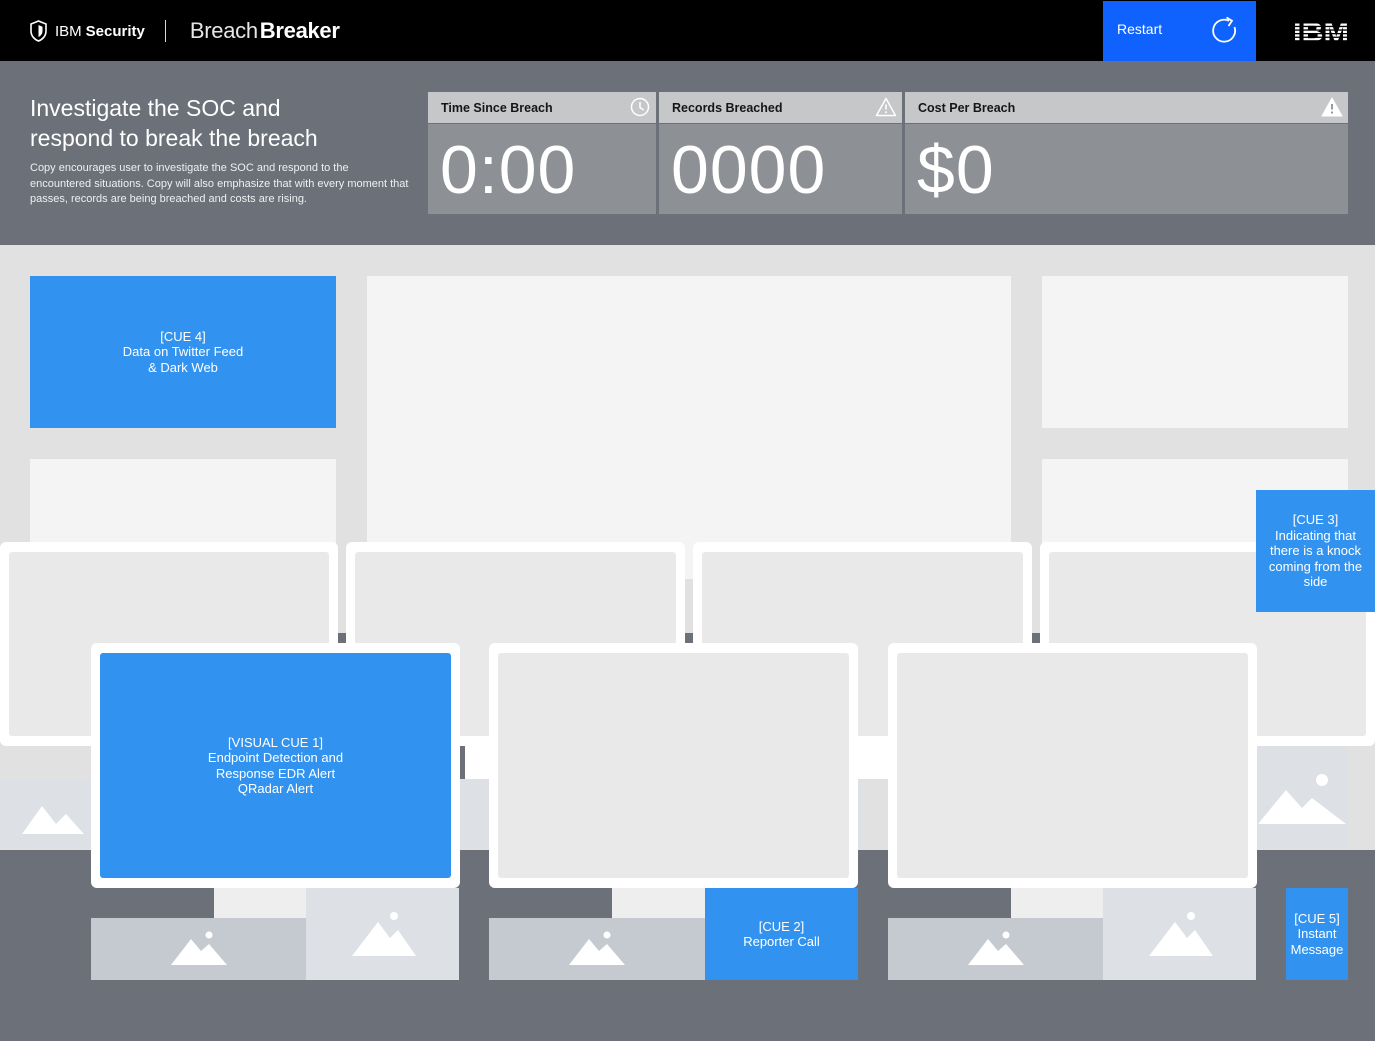 The width and height of the screenshot is (1375, 1041). What do you see at coordinates (223, 30) in the screenshot?
I see `product-name-light: Breach` at bounding box center [223, 30].